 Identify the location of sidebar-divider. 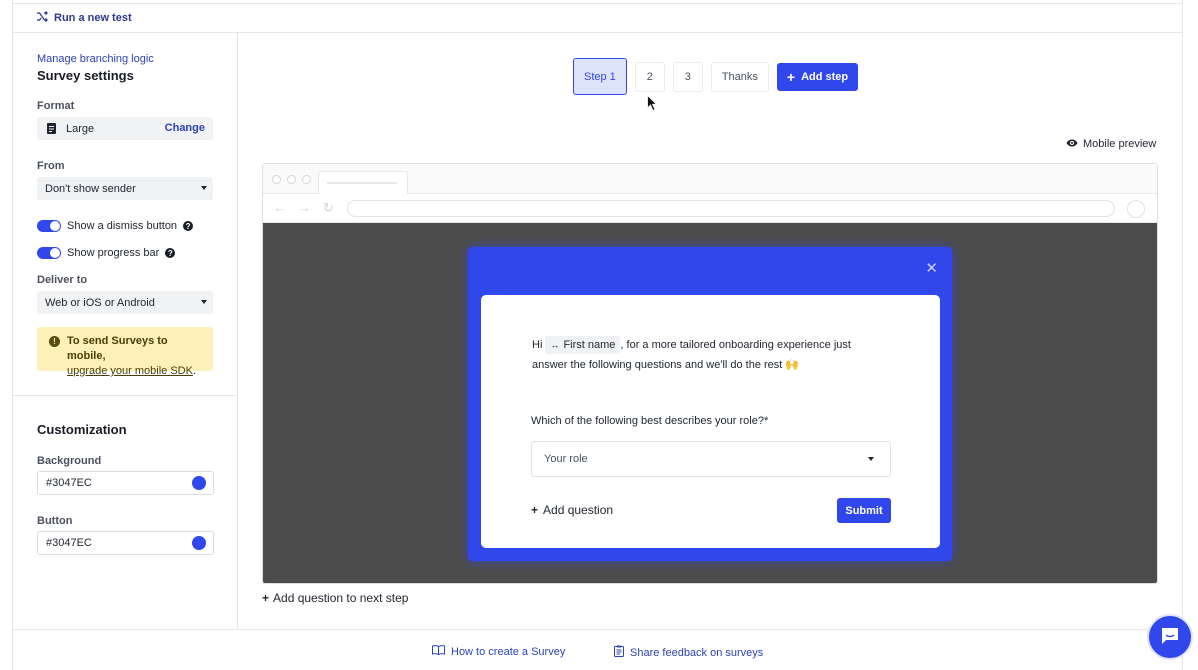
(125, 395).